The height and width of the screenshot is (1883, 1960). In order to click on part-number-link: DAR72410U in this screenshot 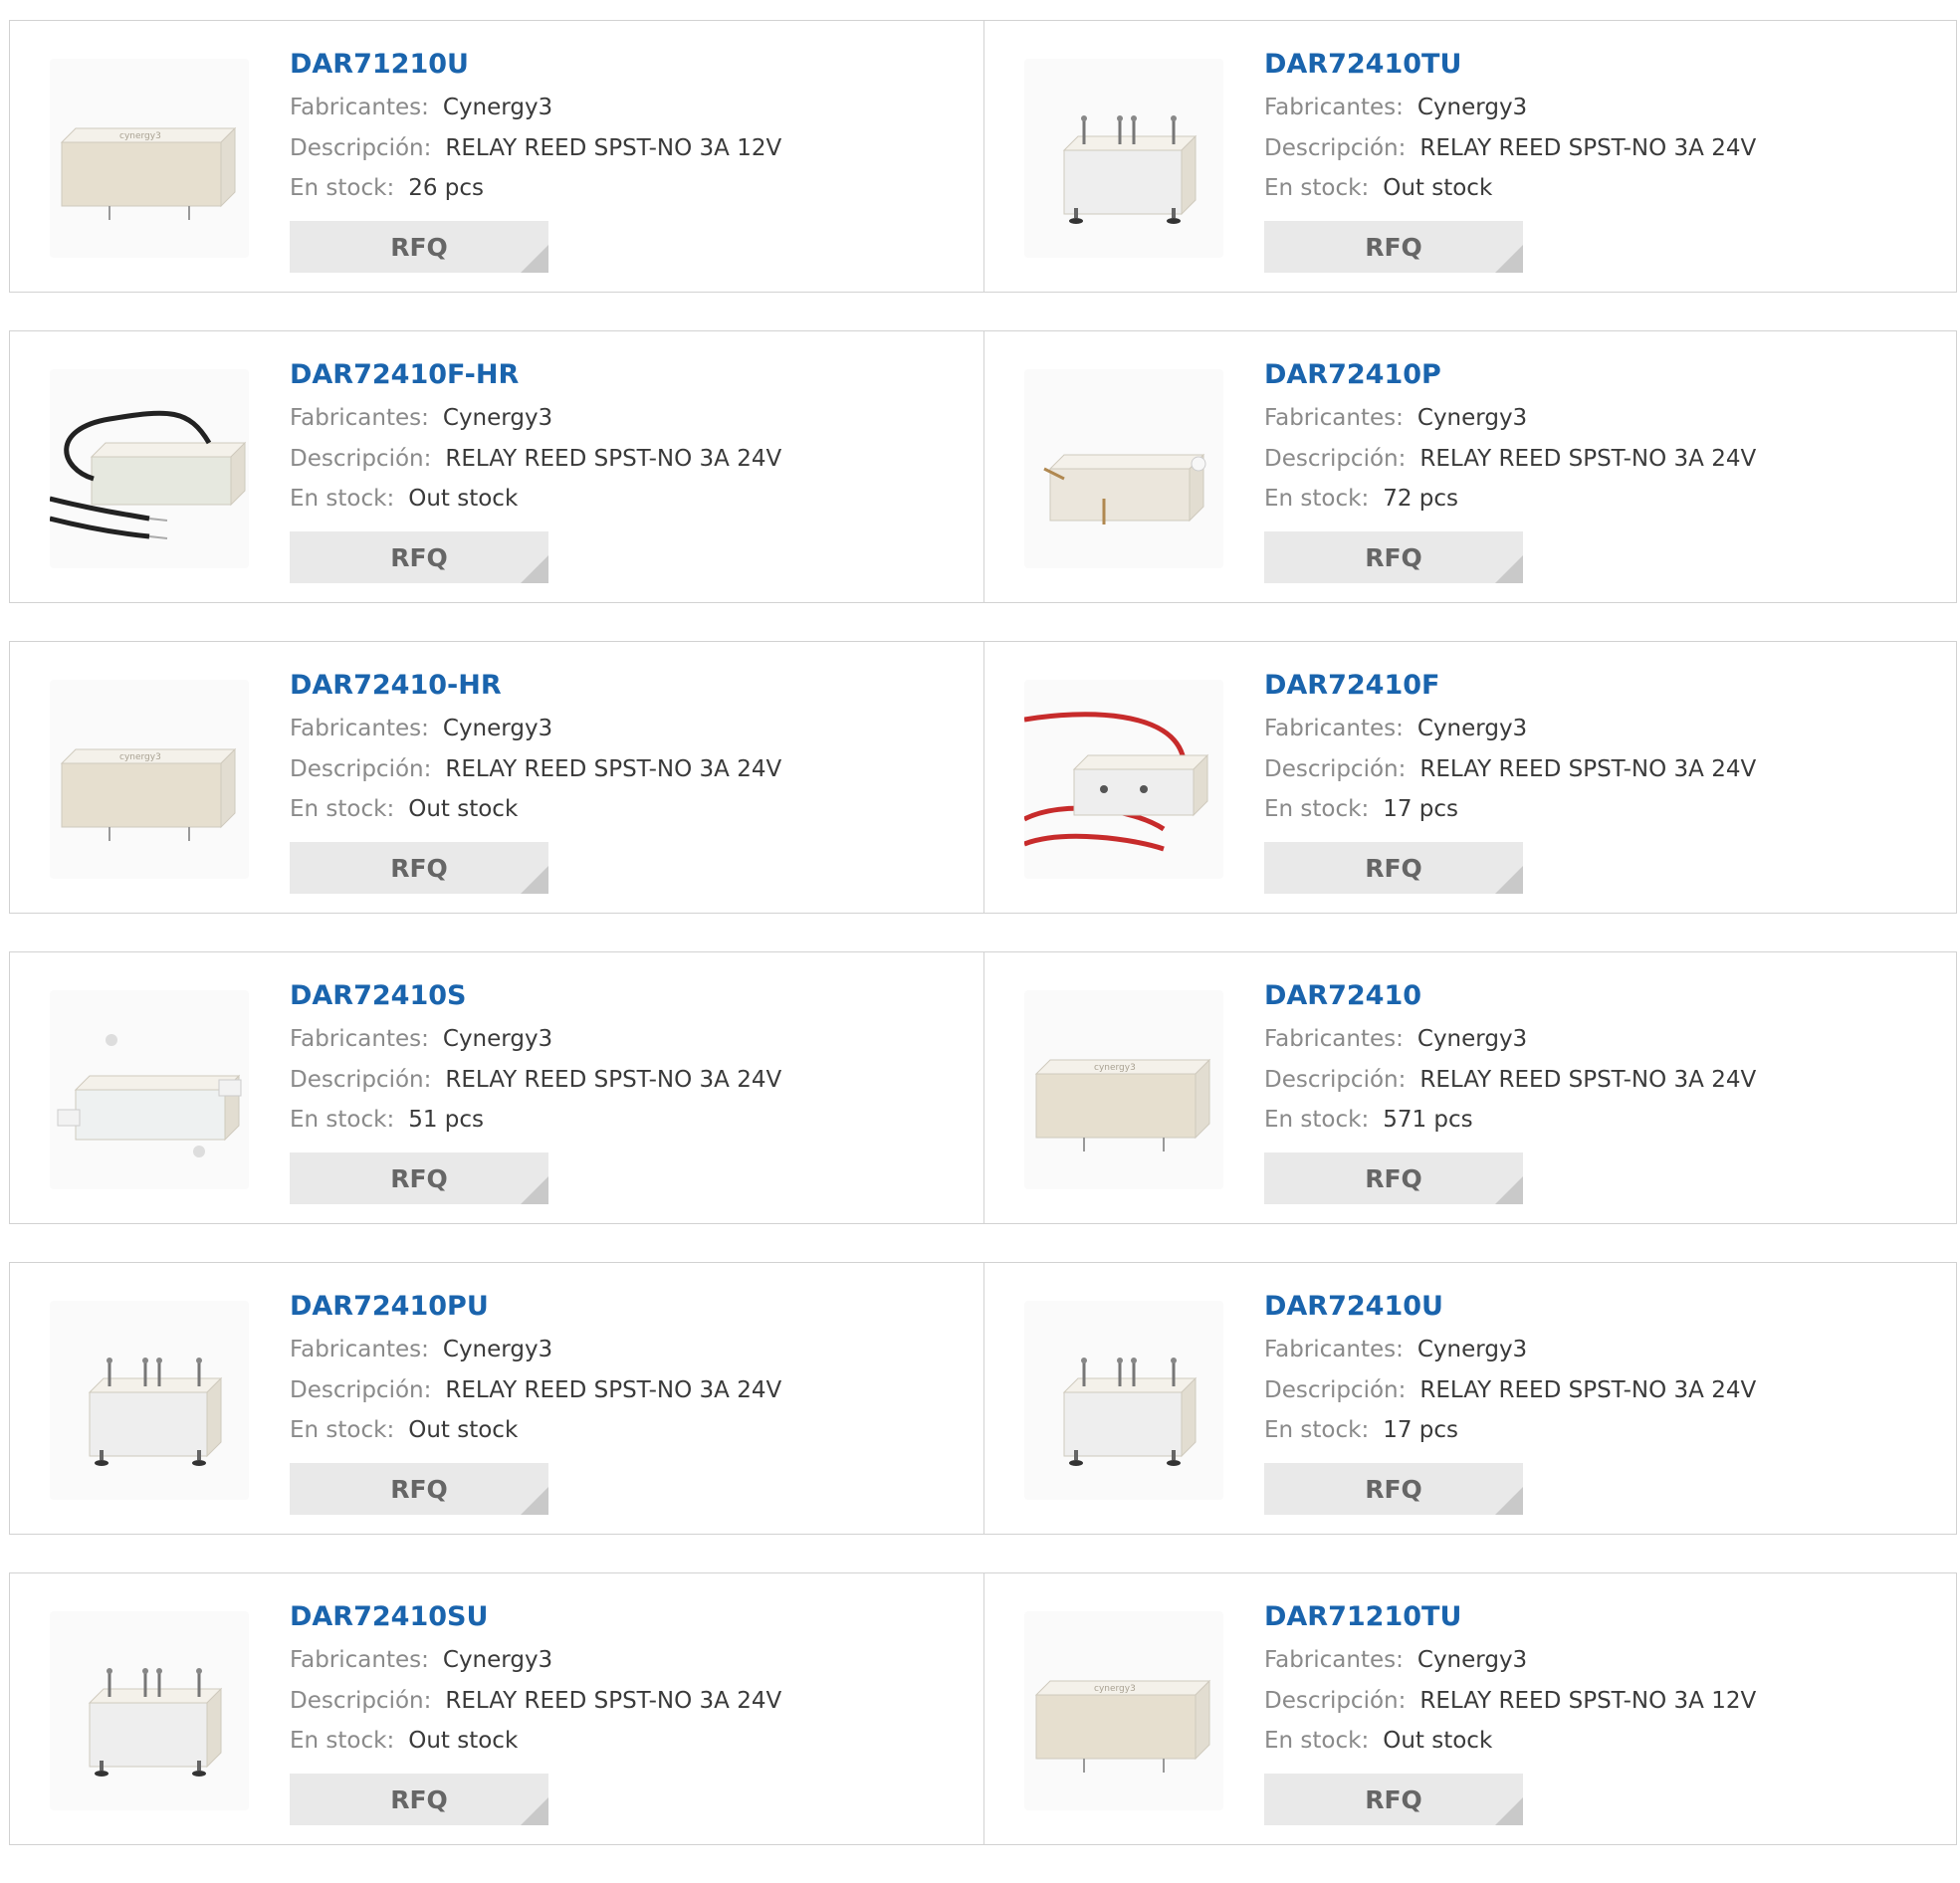, I will do `click(1593, 1306)`.